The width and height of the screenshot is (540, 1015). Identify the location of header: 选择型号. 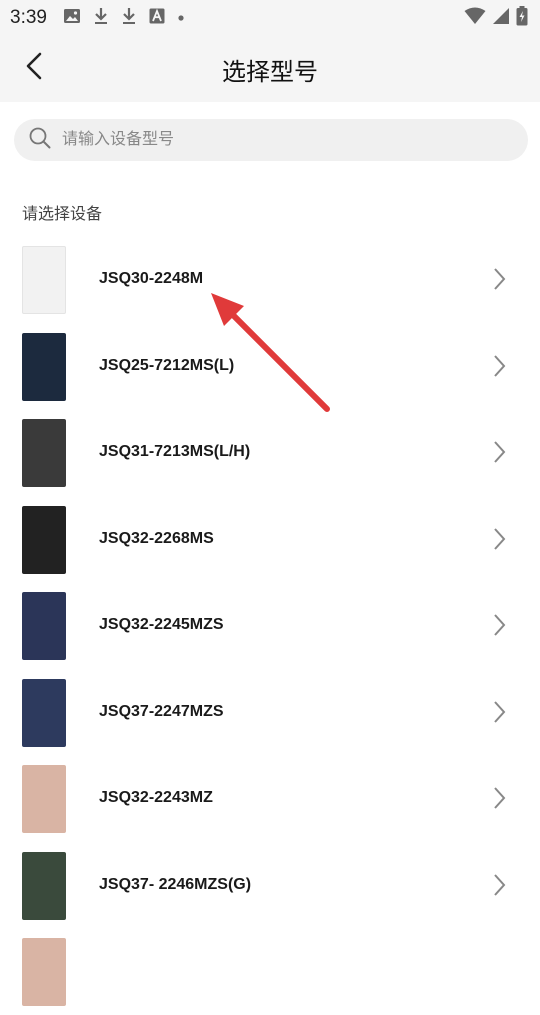
(270, 69).